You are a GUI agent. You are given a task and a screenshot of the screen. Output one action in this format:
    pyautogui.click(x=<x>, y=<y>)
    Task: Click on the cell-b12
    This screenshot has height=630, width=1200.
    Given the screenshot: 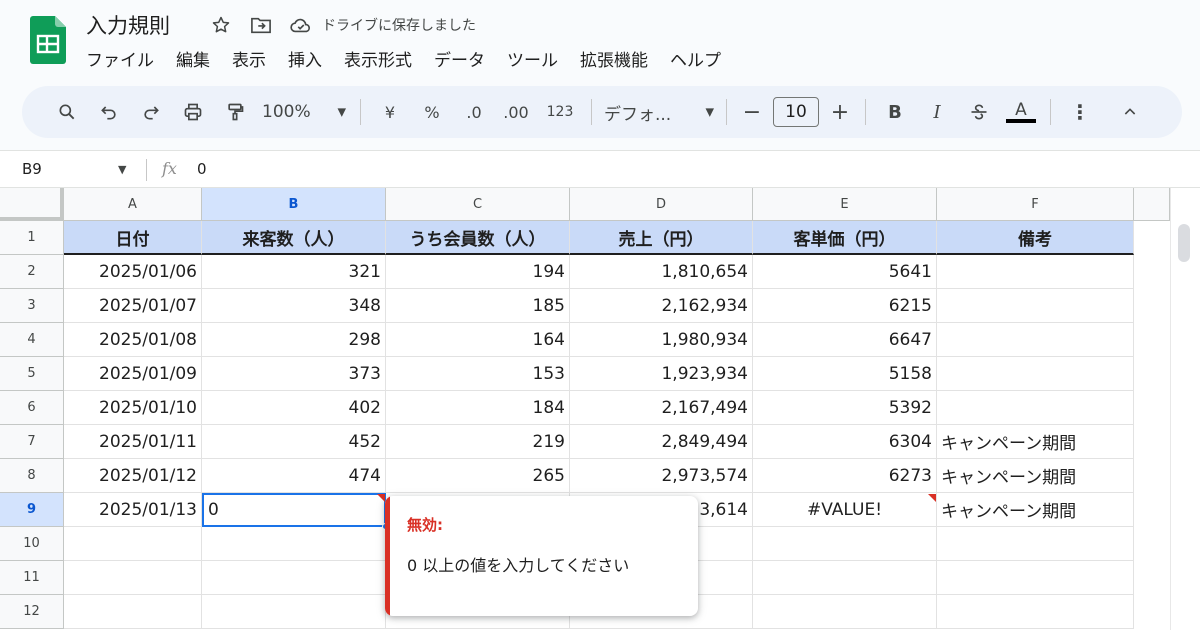 What is the action you would take?
    pyautogui.click(x=294, y=612)
    